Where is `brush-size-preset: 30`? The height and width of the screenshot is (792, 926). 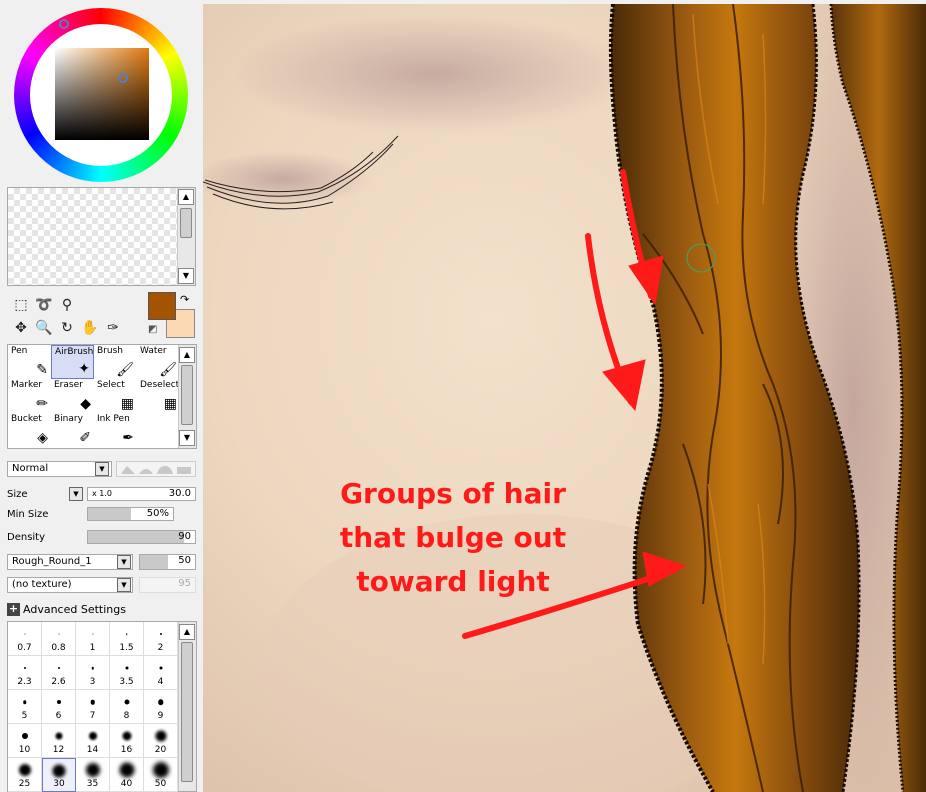
brush-size-preset: 30 is located at coordinates (59, 775).